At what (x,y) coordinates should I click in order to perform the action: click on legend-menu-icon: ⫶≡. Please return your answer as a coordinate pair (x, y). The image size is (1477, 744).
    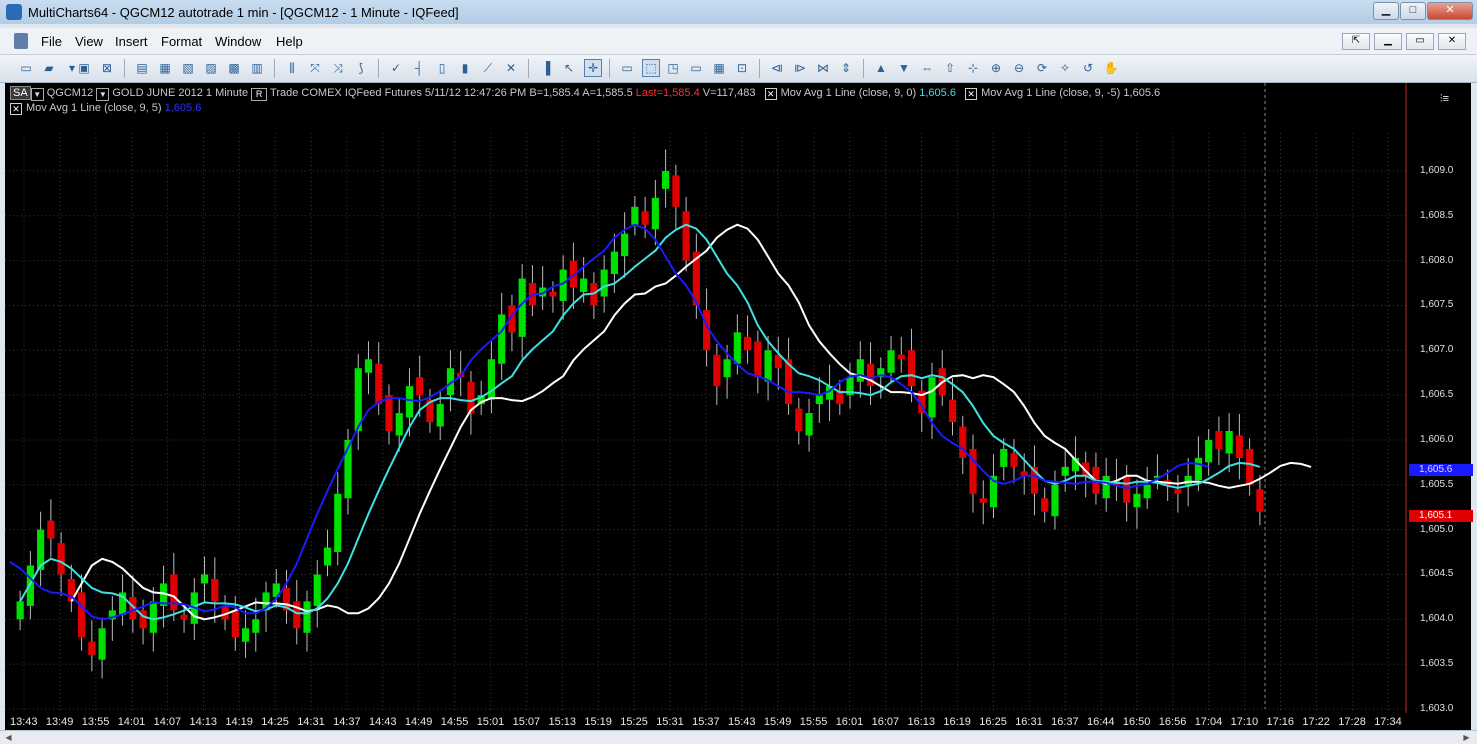
    Looking at the image, I should click on (1444, 99).